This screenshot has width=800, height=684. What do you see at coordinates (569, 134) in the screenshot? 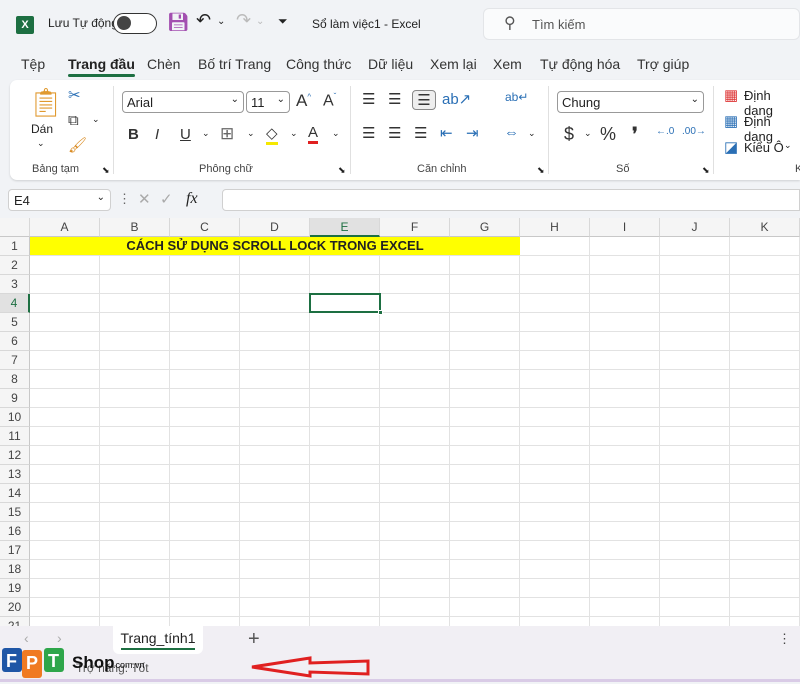
I see `currency-button: $` at bounding box center [569, 134].